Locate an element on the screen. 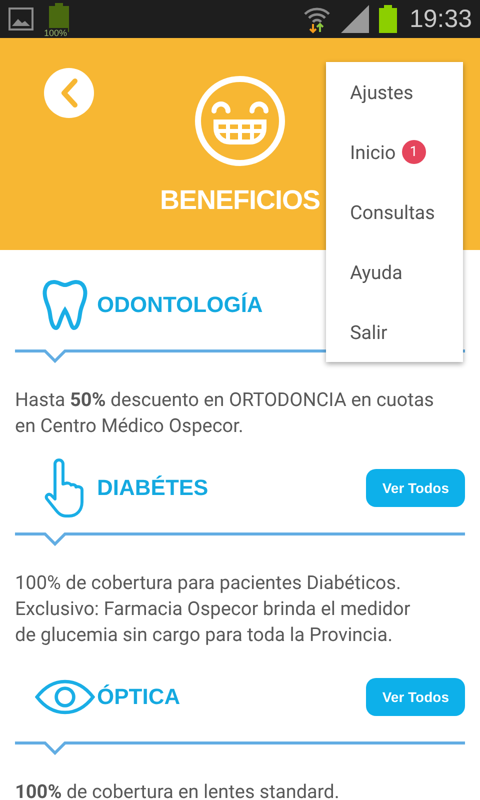 The width and height of the screenshot is (480, 800). picture-icon is located at coordinates (21, 19).